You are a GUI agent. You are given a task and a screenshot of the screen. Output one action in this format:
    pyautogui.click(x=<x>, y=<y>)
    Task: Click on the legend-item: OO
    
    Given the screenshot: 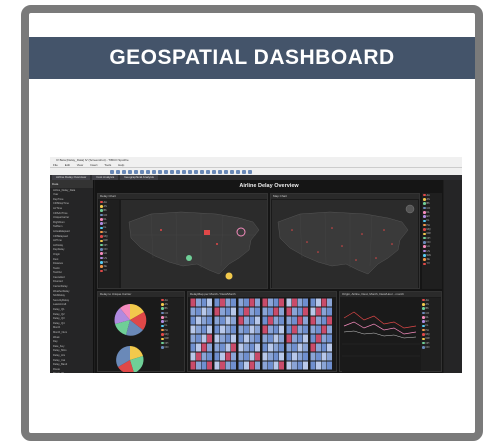 What is the action you would take?
    pyautogui.click(x=172, y=347)
    